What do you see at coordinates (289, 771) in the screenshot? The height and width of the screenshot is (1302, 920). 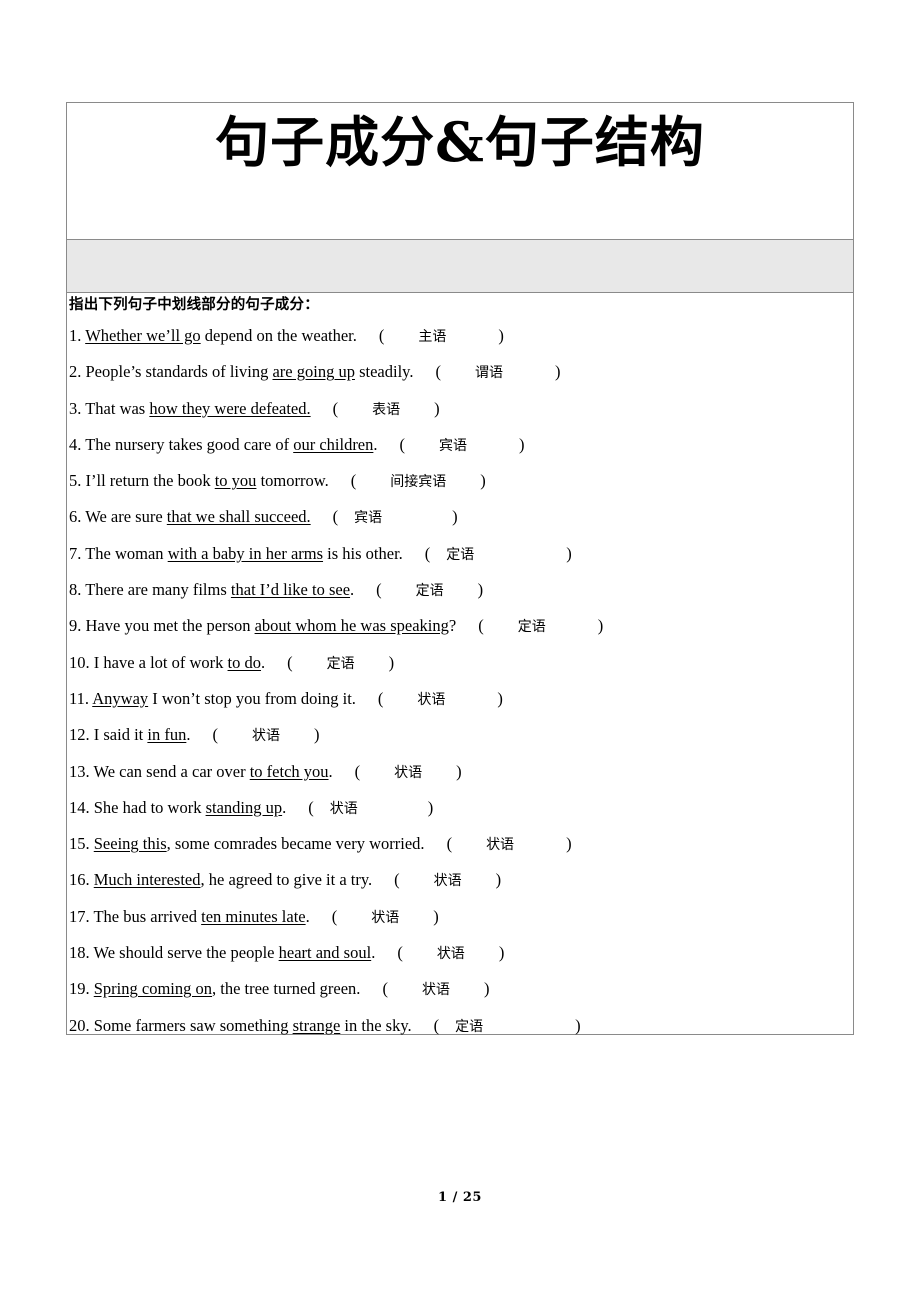 I see `underlined-part: to fetch you` at bounding box center [289, 771].